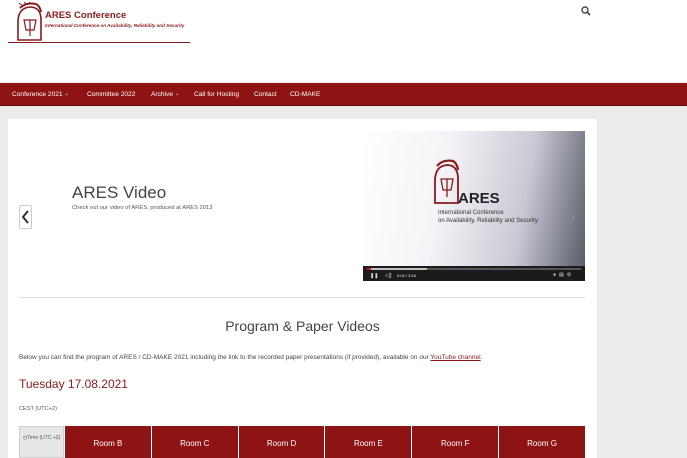 This screenshot has width=687, height=458. Describe the element at coordinates (38, 409) in the screenshot. I see `timezone-label: CEST (UTC+2)` at that location.